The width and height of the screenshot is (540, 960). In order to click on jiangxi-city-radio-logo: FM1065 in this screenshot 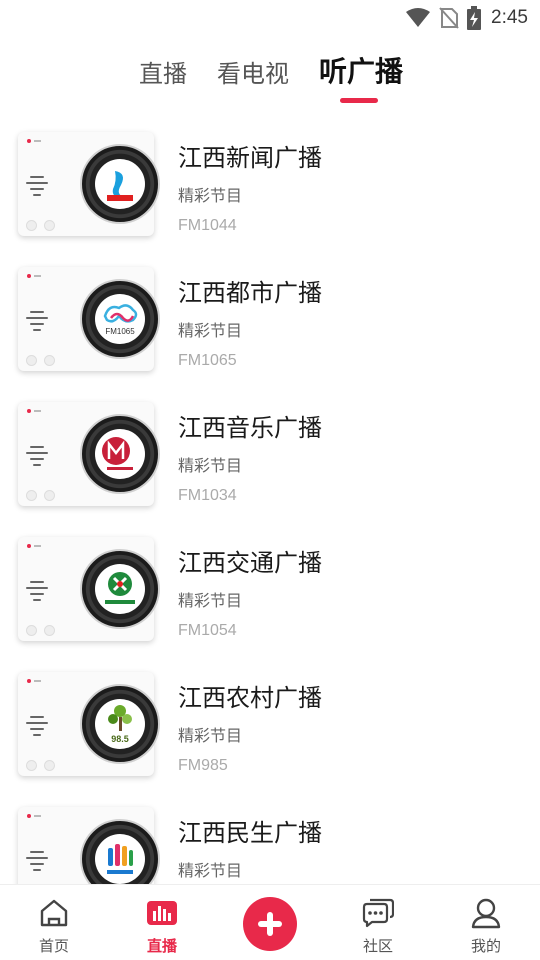, I will do `click(120, 319)`.